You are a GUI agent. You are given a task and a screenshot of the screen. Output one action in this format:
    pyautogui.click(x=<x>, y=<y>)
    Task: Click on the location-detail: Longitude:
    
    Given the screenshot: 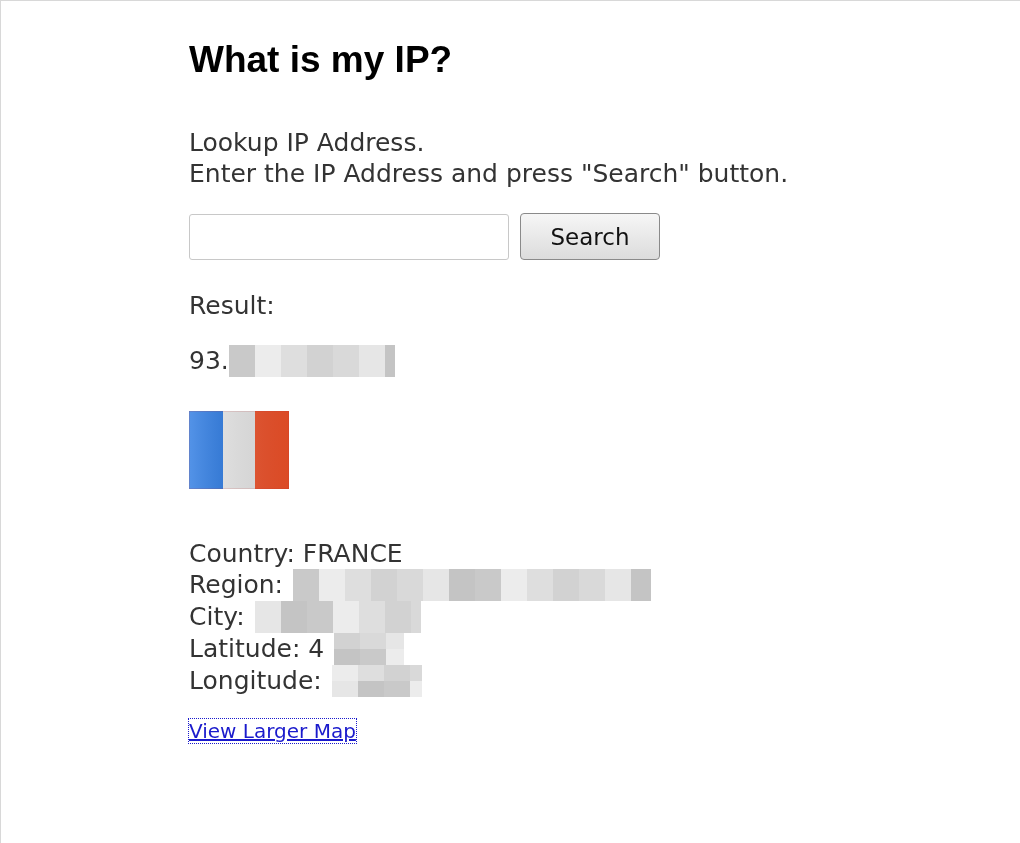 What is the action you would take?
    pyautogui.click(x=255, y=681)
    